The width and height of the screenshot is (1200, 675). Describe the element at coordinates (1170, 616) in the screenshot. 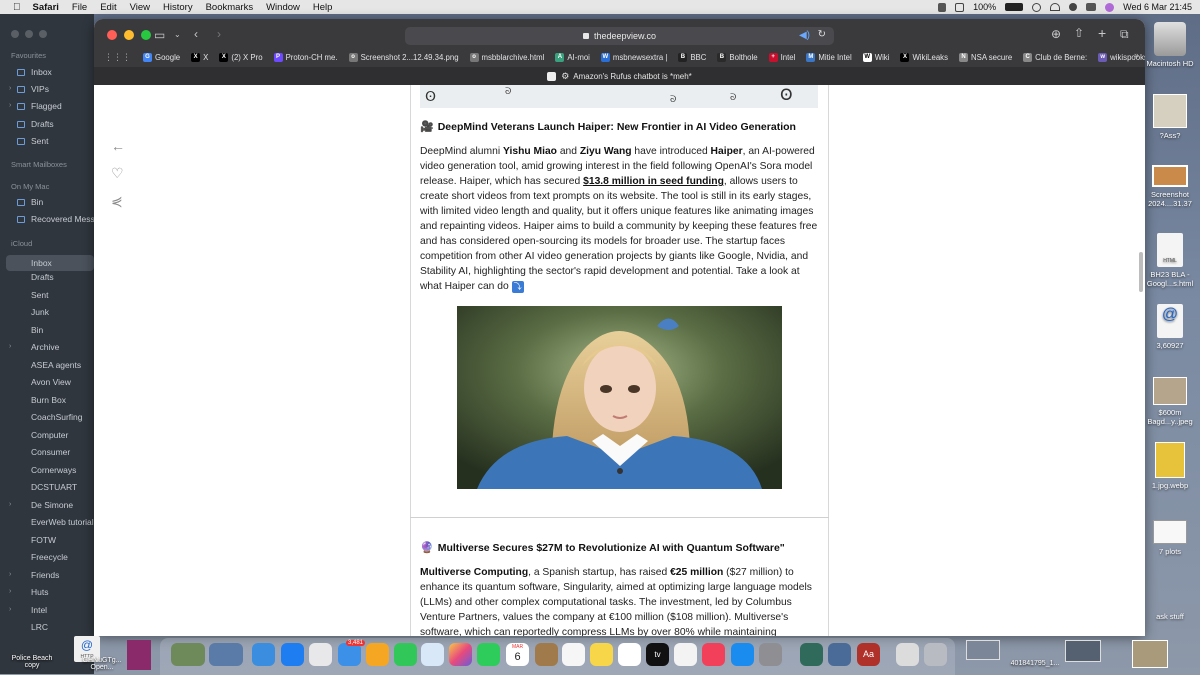

I see `desktop-icon-ask-stuff: ask stuff` at that location.